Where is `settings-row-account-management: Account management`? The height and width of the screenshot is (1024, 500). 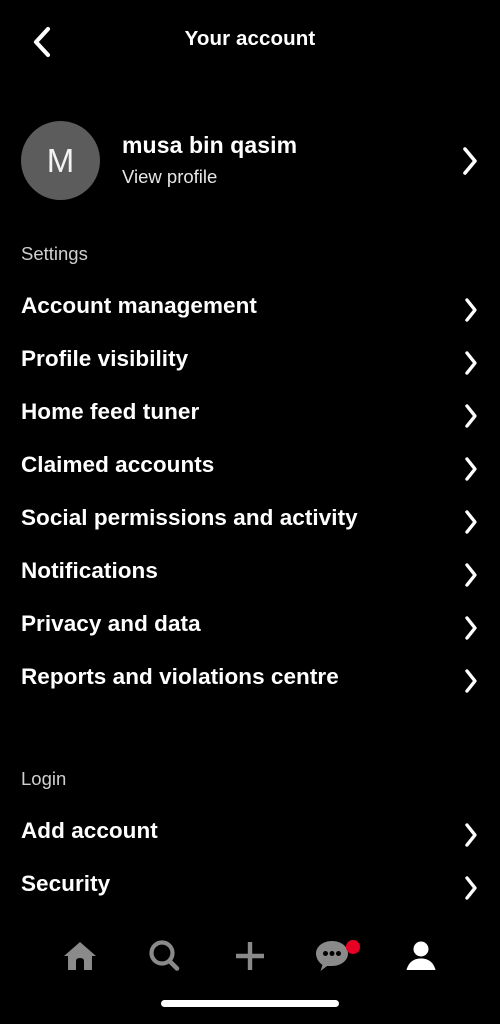 settings-row-account-management: Account management is located at coordinates (250, 309).